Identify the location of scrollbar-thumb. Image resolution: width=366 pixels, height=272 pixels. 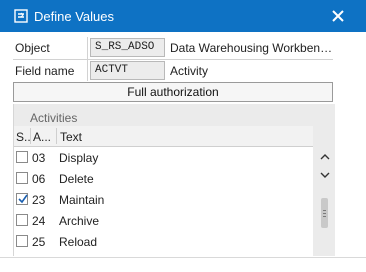
(324, 213).